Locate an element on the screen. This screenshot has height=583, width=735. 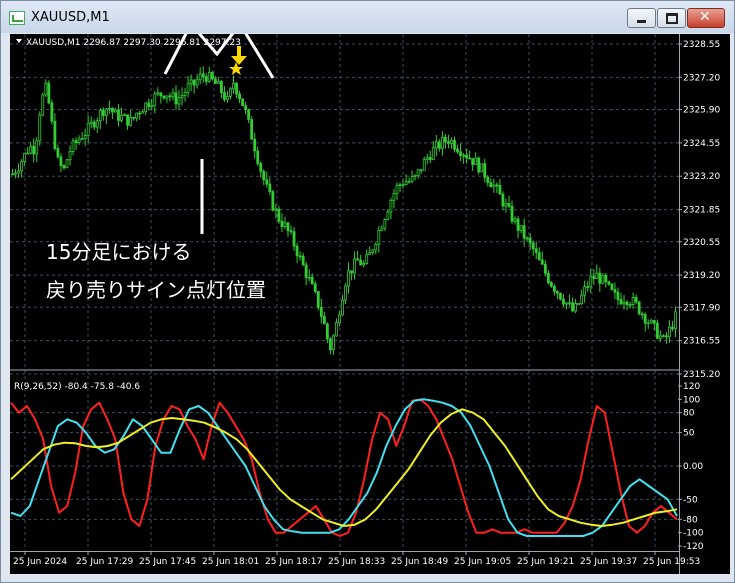
time-tick-label: 25 Jun 18:49 is located at coordinates (419, 562).